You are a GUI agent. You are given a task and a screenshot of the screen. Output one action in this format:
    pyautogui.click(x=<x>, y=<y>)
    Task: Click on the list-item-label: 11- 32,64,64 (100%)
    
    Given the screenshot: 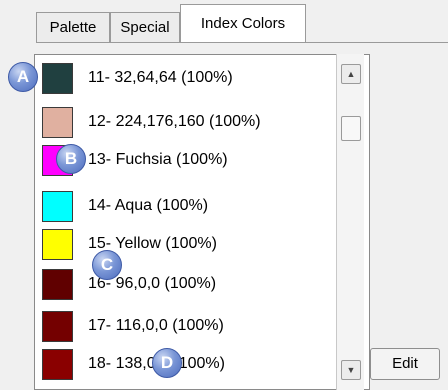 What is the action you would take?
    pyautogui.click(x=160, y=77)
    